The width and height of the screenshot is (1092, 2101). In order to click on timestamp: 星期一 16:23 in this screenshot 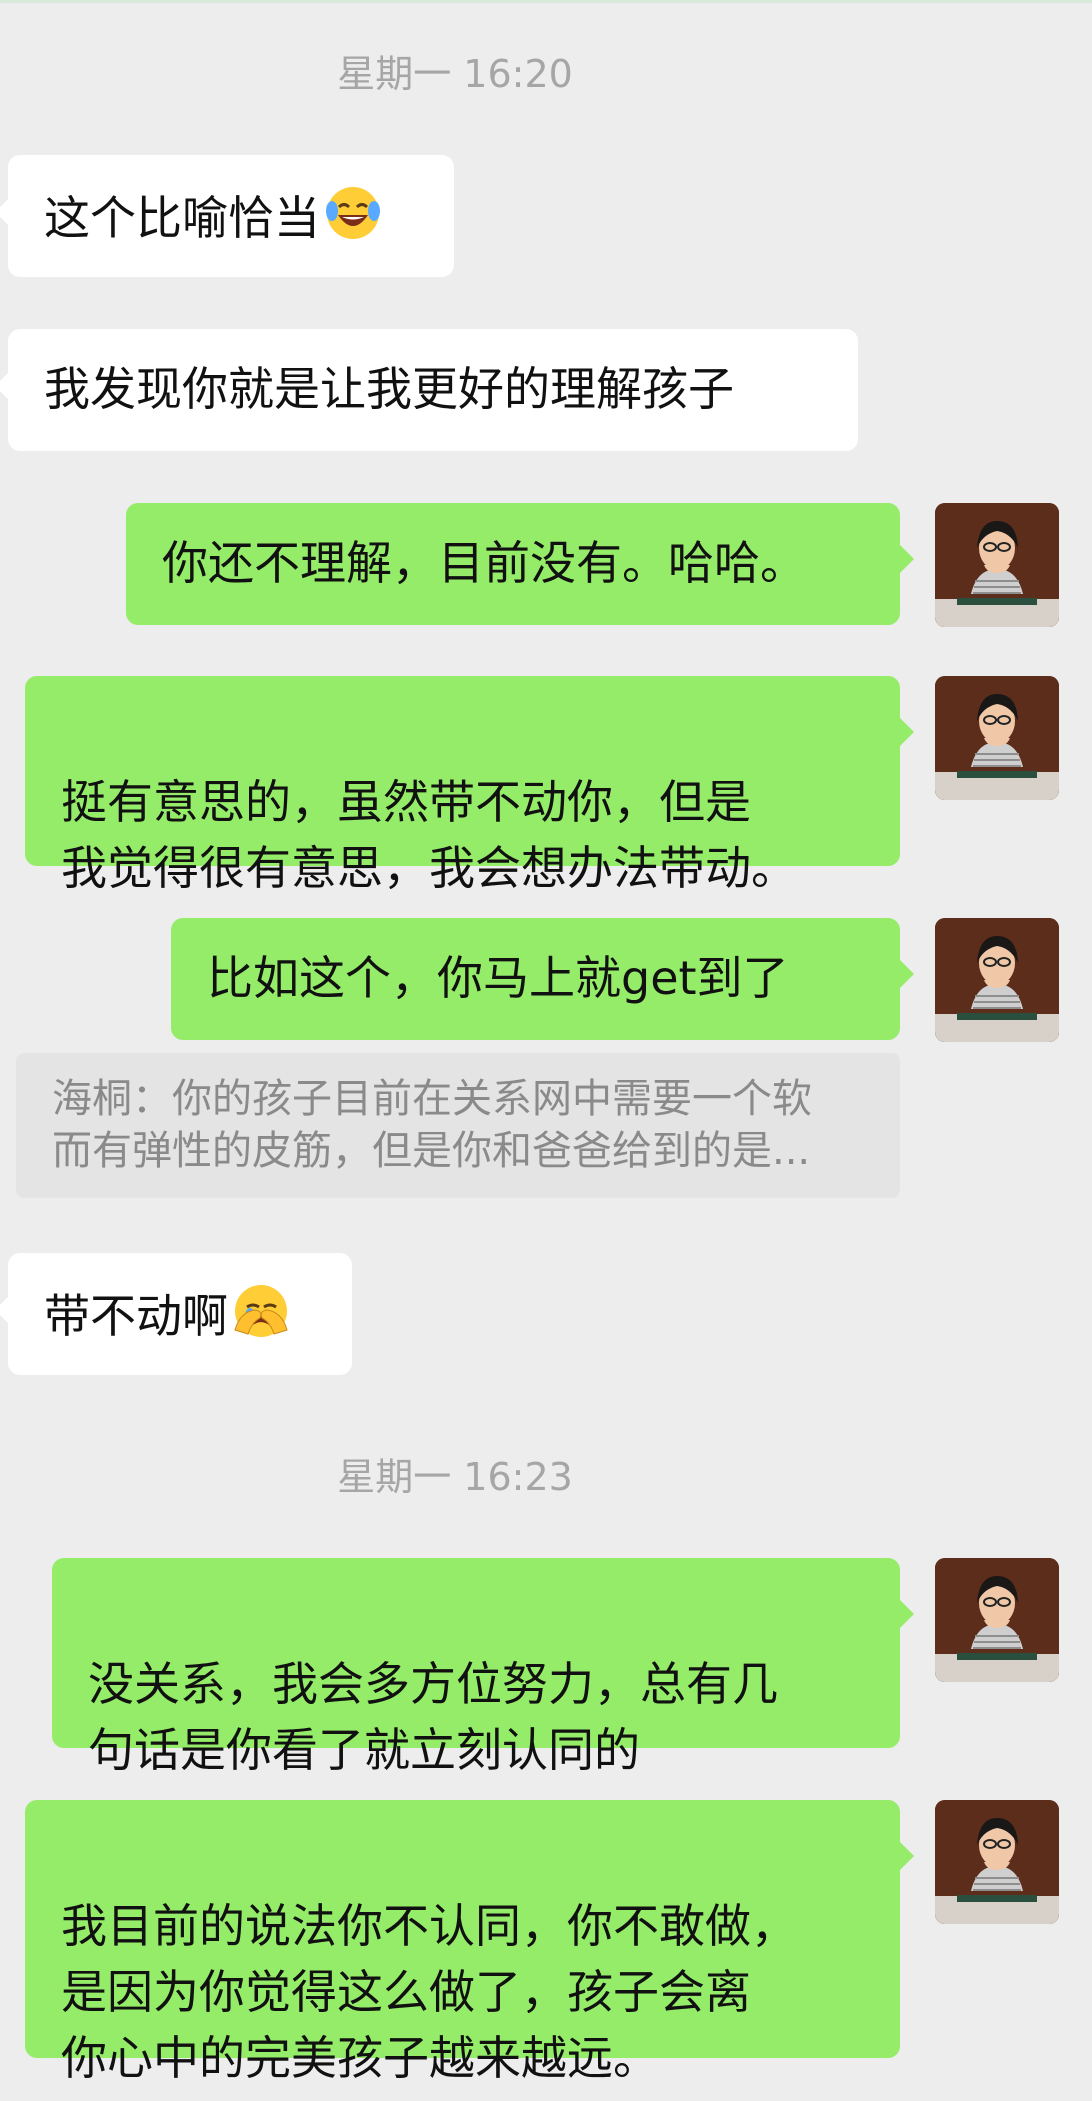, I will do `click(455, 1477)`.